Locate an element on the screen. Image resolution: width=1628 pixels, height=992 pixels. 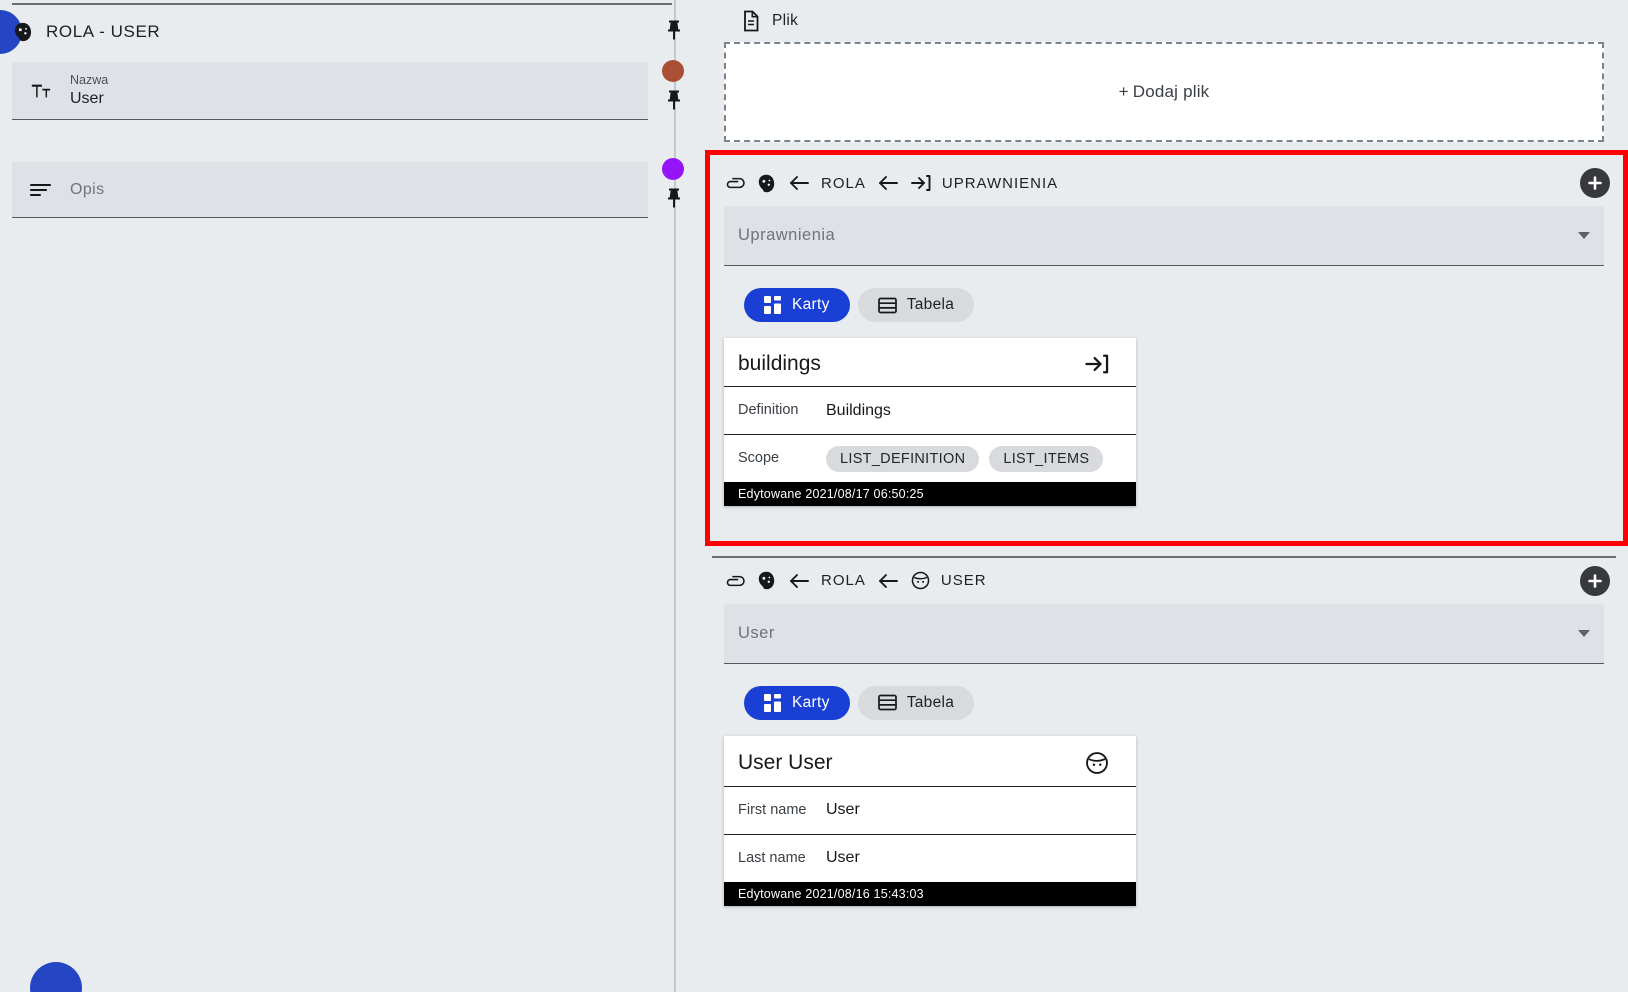
file-dropzone: + Dodaj plik is located at coordinates (1164, 92).